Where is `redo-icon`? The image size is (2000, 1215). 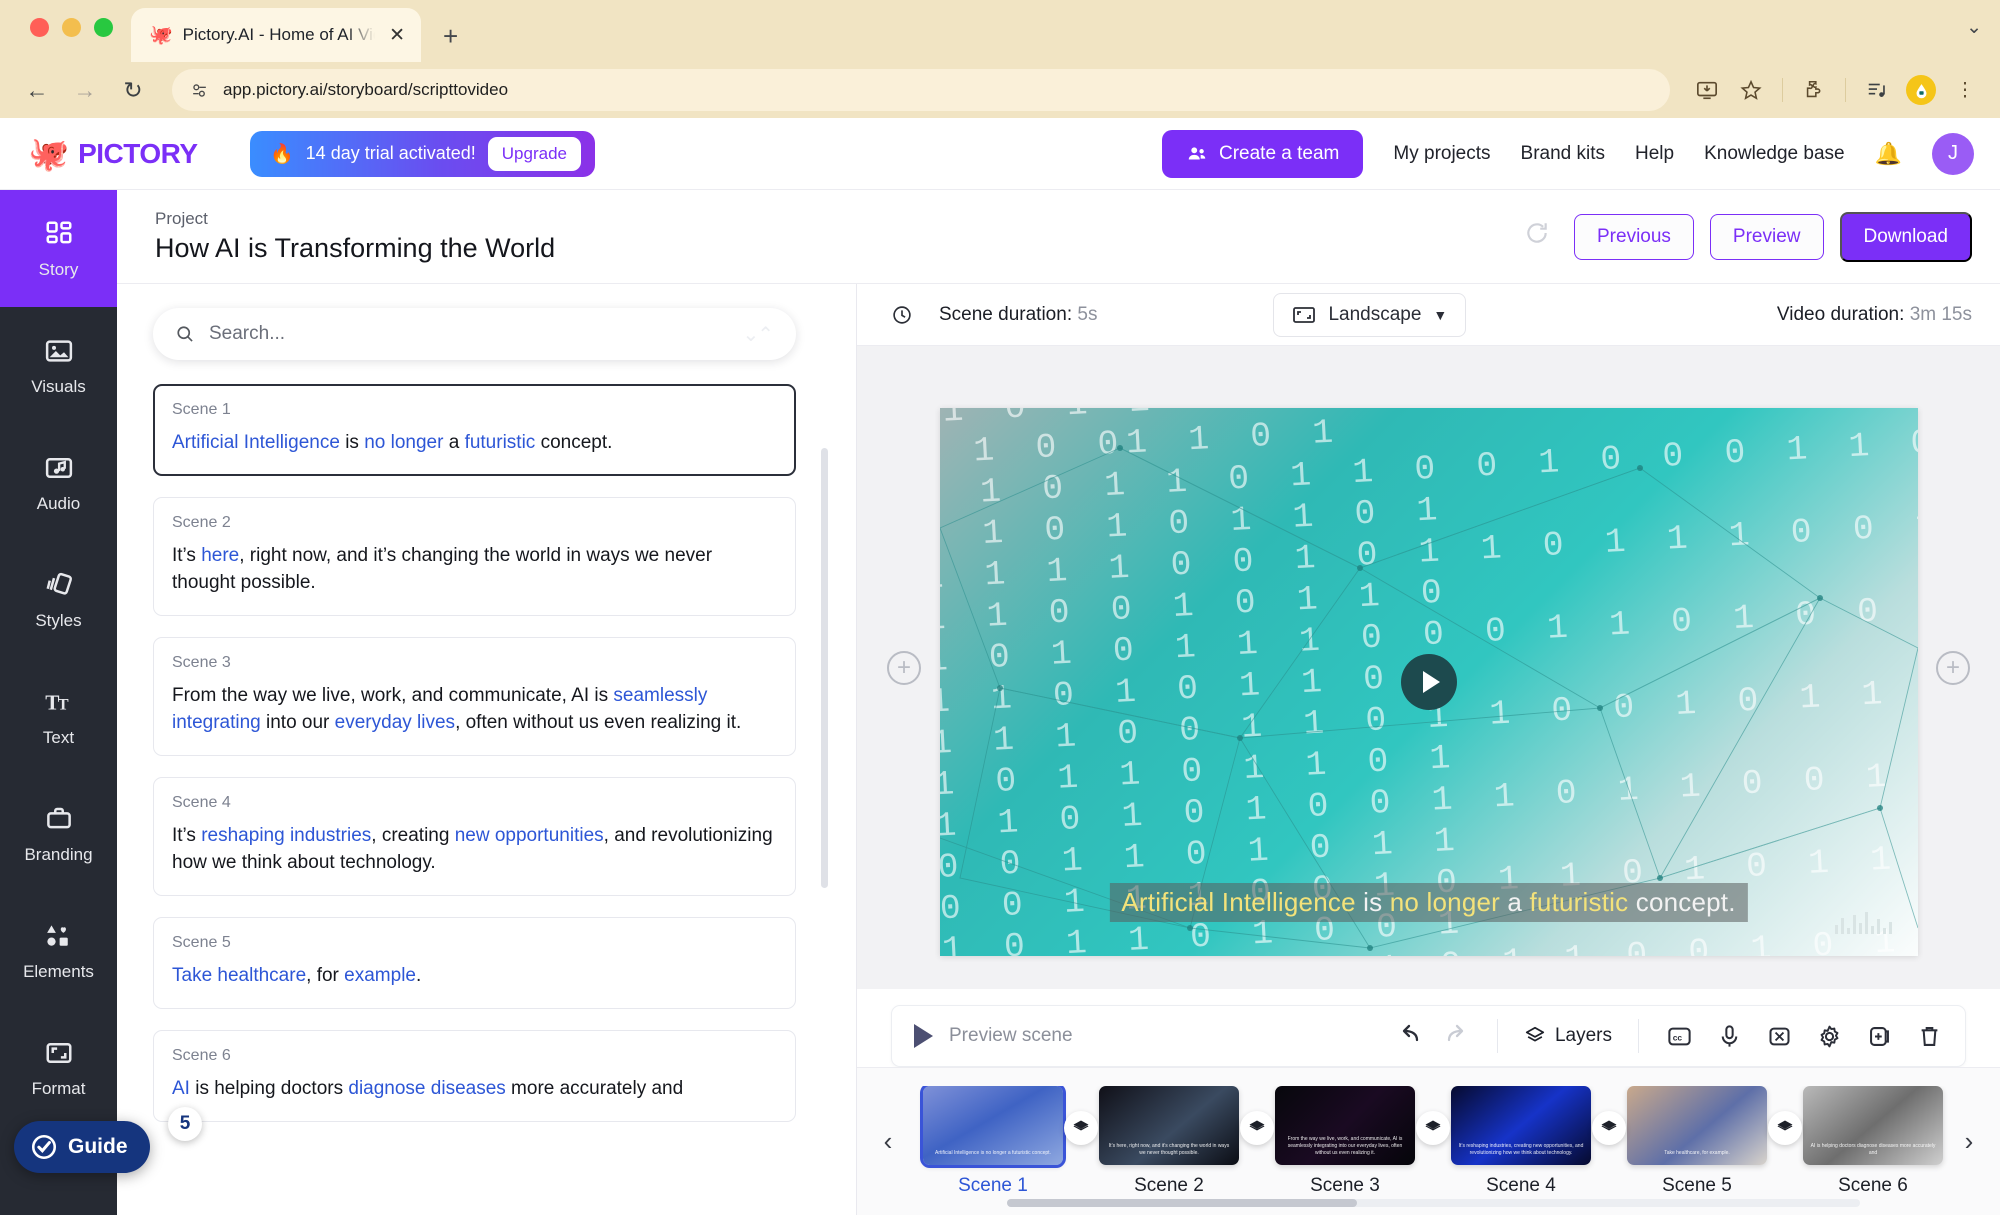
redo-icon is located at coordinates (1457, 1036).